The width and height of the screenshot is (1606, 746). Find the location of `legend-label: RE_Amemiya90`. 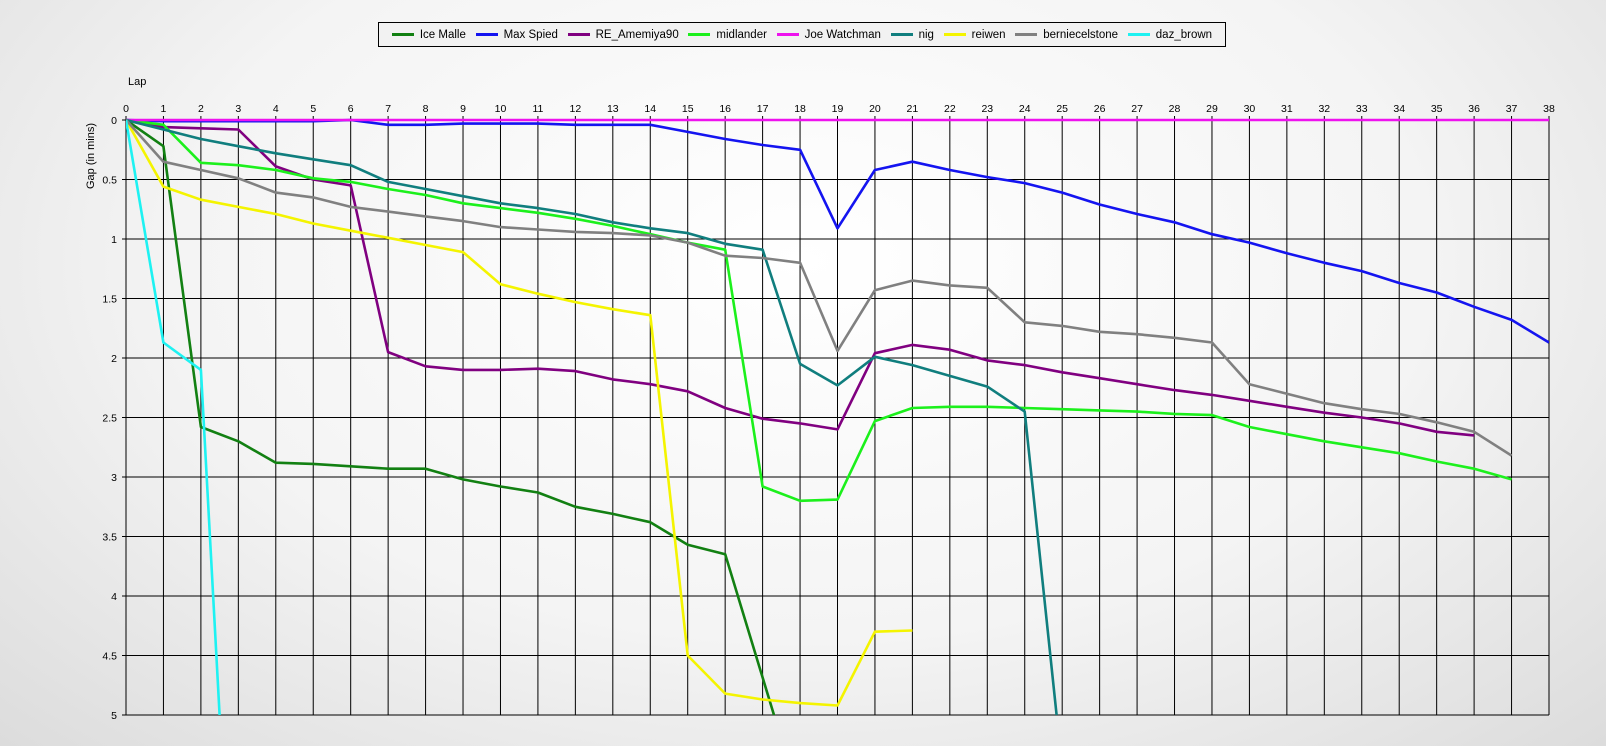

legend-label: RE_Amemiya90 is located at coordinates (637, 34).